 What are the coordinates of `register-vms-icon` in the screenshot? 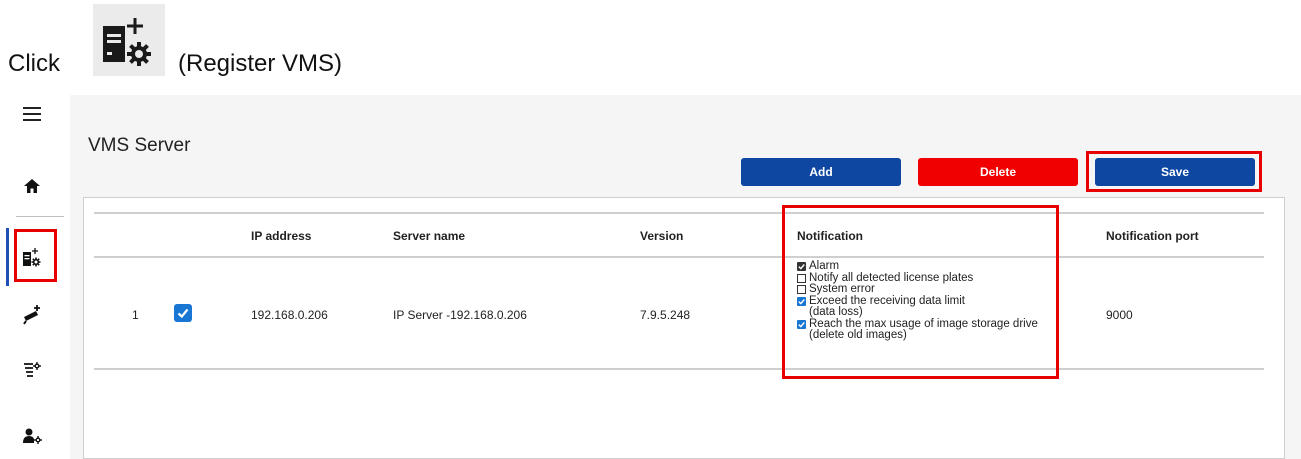 It's located at (129, 40).